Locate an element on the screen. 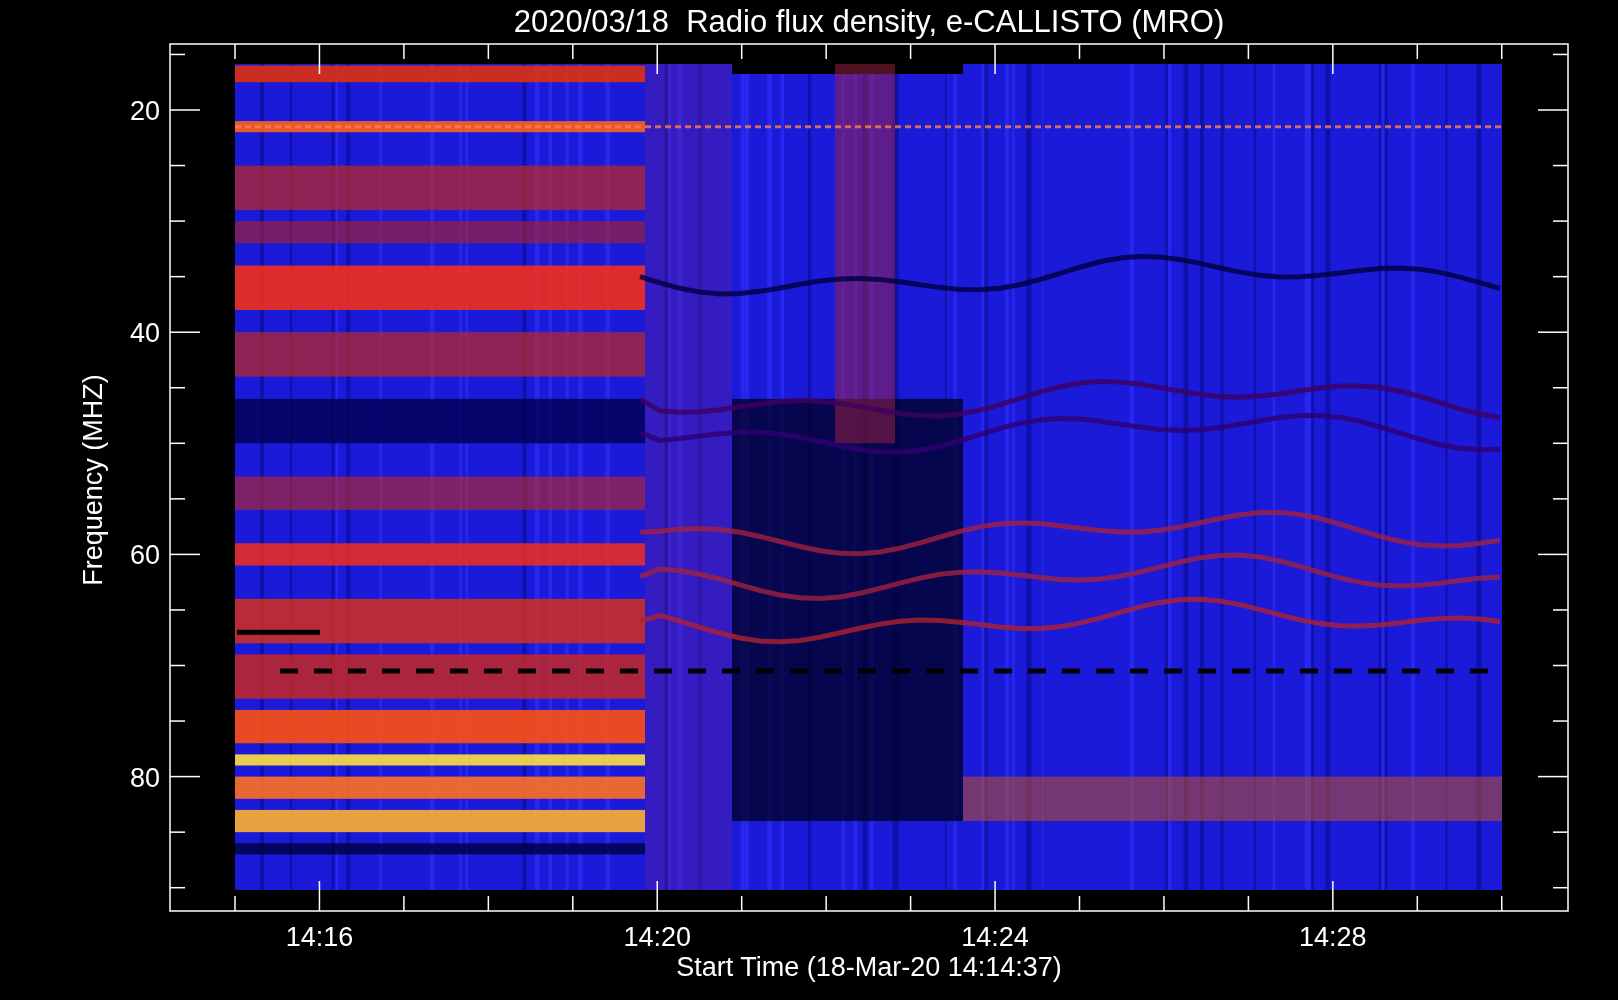 This screenshot has width=1618, height=1000. tick-label: 14:16 is located at coordinates (319, 937).